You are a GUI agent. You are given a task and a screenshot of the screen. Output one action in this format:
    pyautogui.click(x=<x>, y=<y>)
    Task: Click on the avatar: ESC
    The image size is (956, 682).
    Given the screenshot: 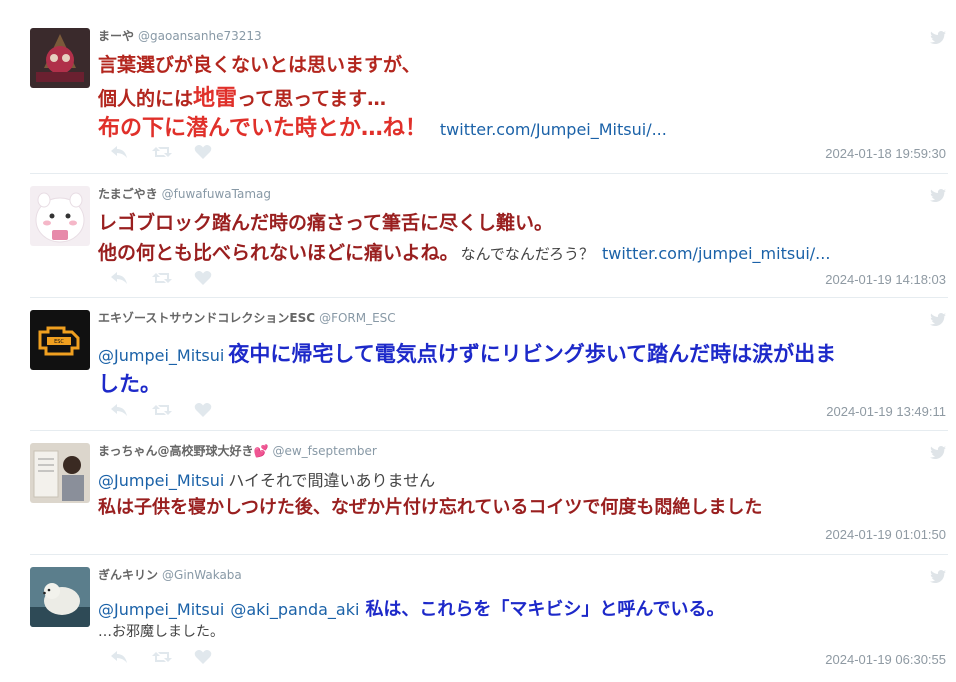 What is the action you would take?
    pyautogui.click(x=60, y=340)
    